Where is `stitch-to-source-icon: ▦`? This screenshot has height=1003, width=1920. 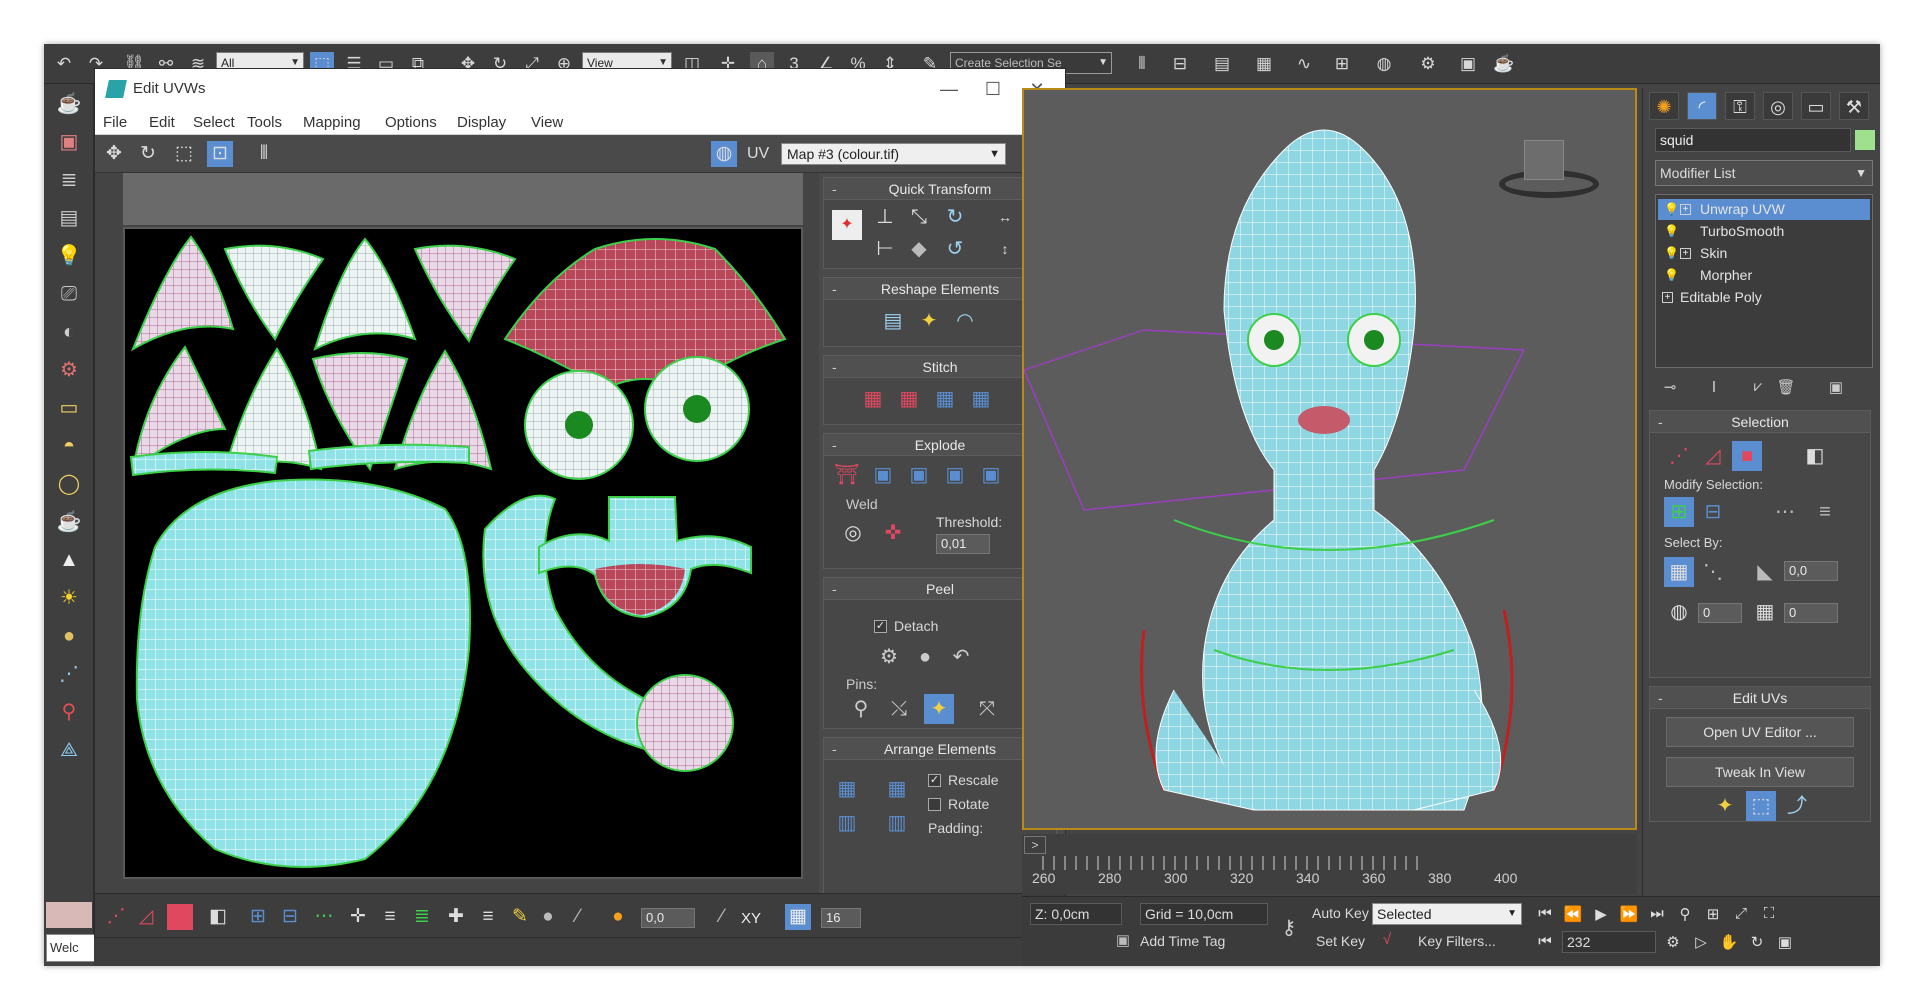 stitch-to-source-icon: ▦ is located at coordinates (945, 399).